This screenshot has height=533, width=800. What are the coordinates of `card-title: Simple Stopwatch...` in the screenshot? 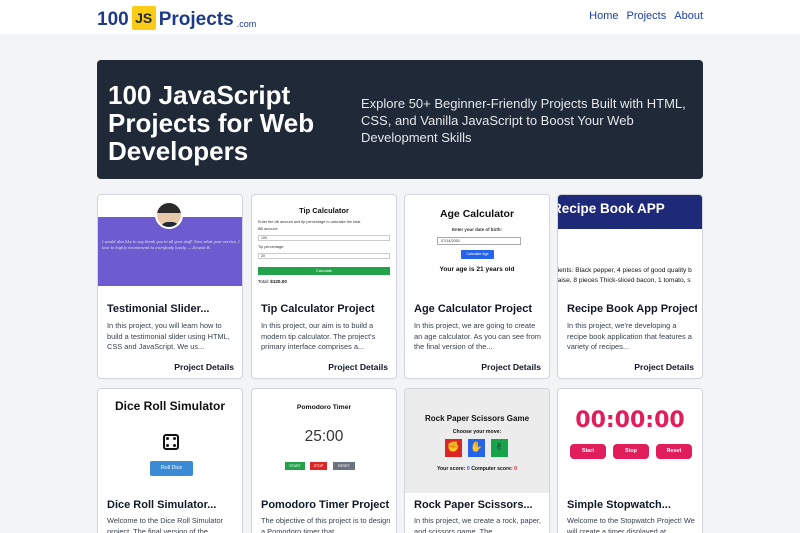 It's located at (632, 505).